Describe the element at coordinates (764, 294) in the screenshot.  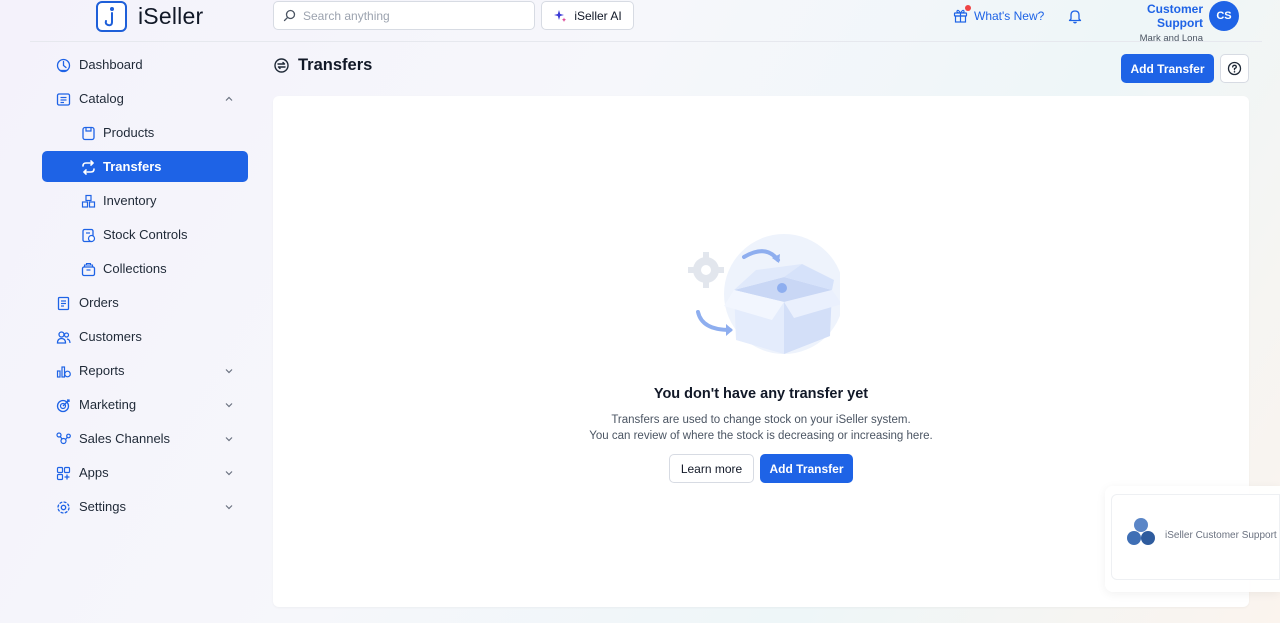
I see `empty-box-illustration` at that location.